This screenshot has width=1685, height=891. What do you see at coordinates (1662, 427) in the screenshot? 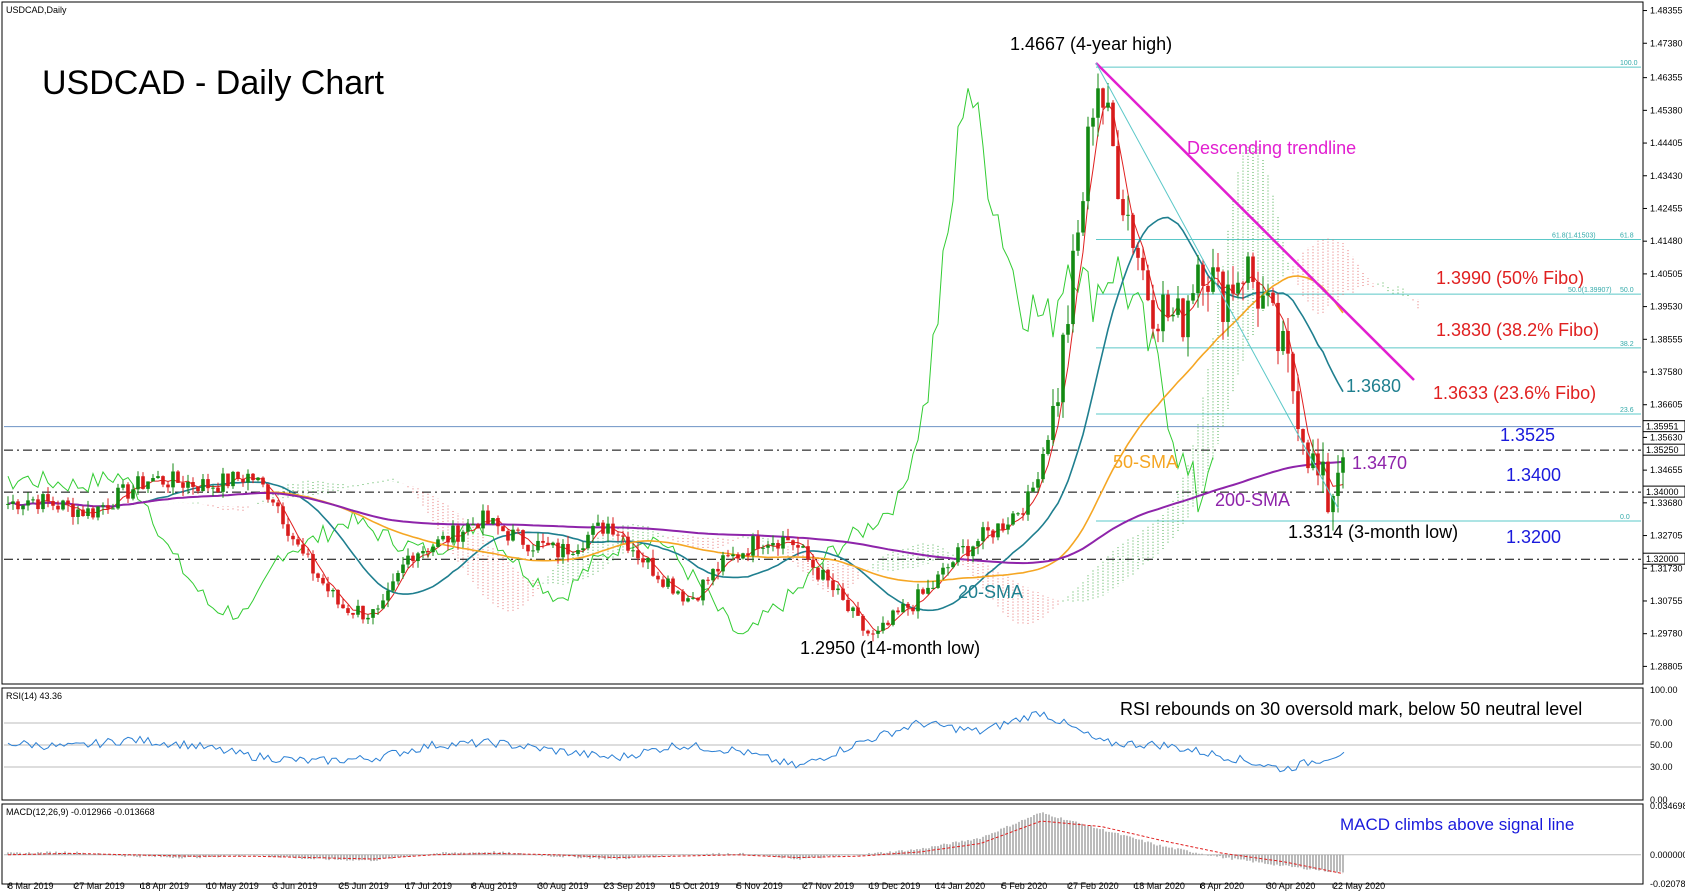
I see `price-level-label: 1.35951` at bounding box center [1662, 427].